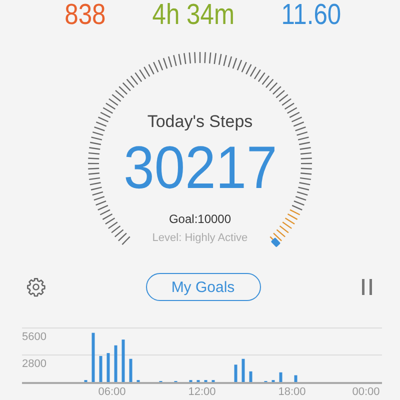  I want to click on stat-value: 838, so click(85, 15).